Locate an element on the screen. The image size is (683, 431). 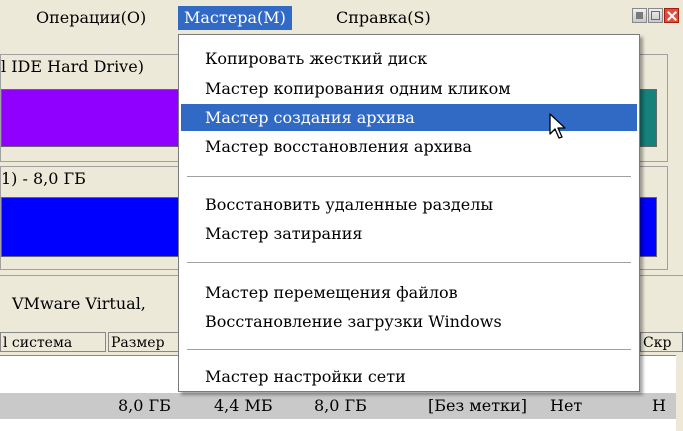
menu-bar: Операции(O) Мастера(M) Справка(S) is located at coordinates (341, 17).